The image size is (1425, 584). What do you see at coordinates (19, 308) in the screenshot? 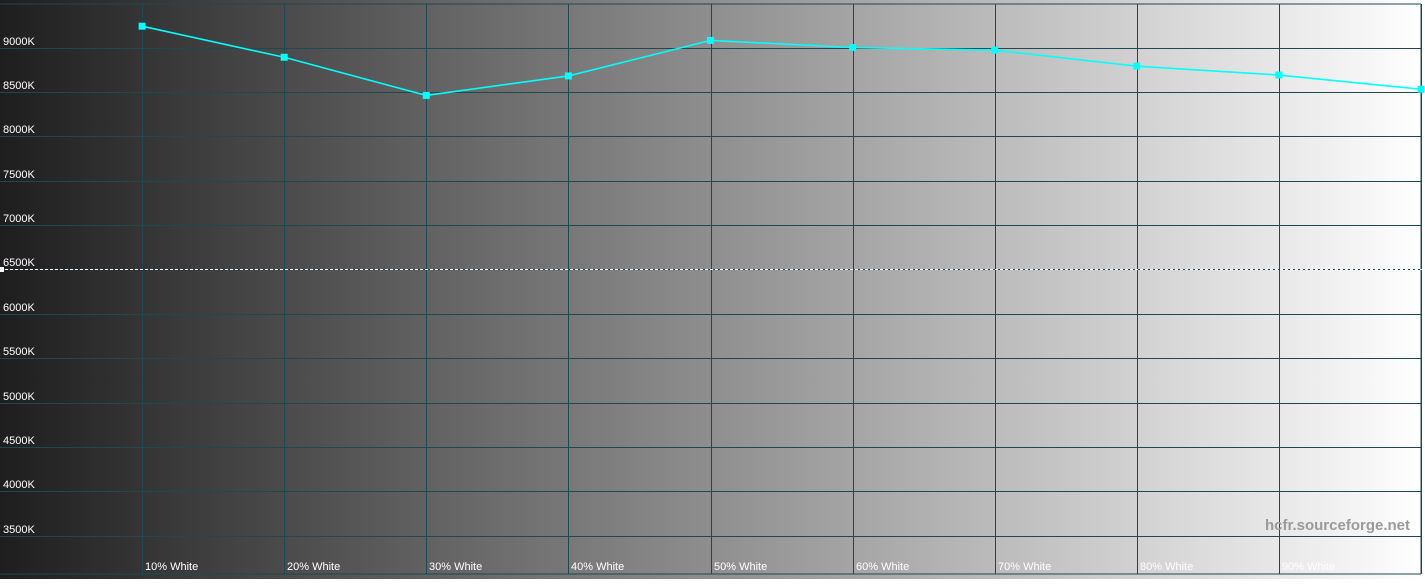
I see `y-tick-label: 6000K` at bounding box center [19, 308].